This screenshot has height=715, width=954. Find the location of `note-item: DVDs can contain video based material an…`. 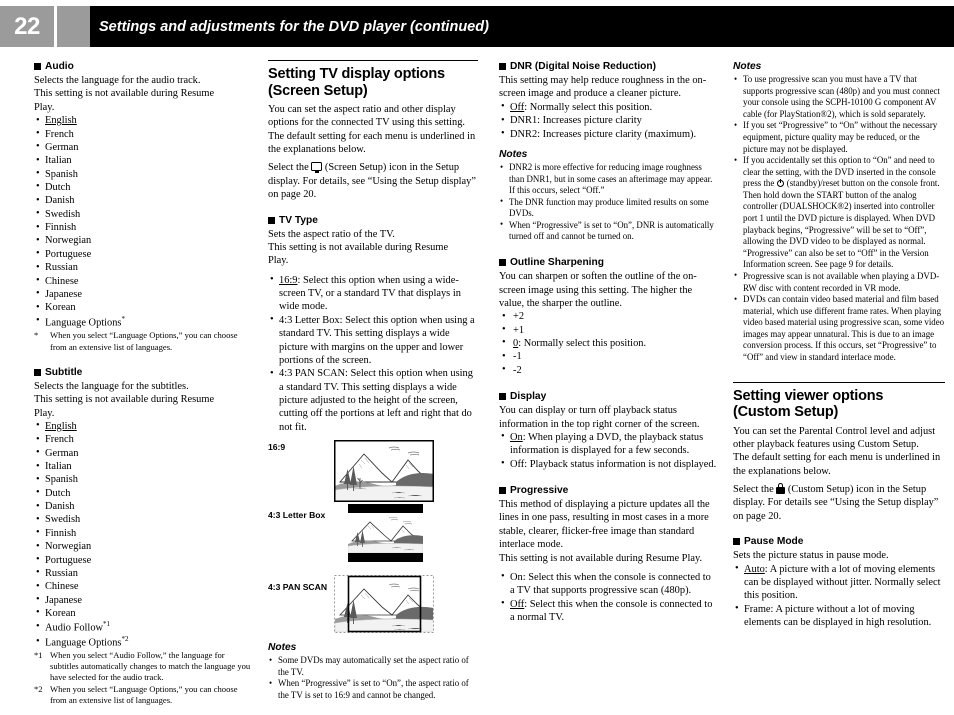

note-item: DVDs can contain video based material an… is located at coordinates (839, 328).